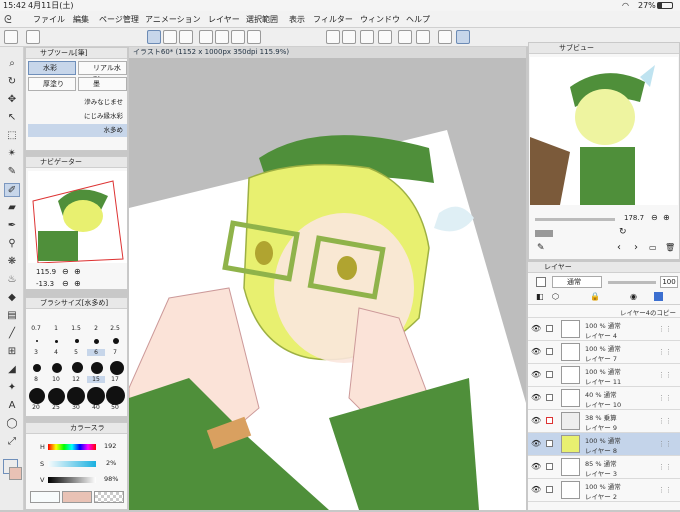 The width and height of the screenshot is (680, 512). Describe the element at coordinates (222, 37) in the screenshot. I see `open-file-icon` at that location.